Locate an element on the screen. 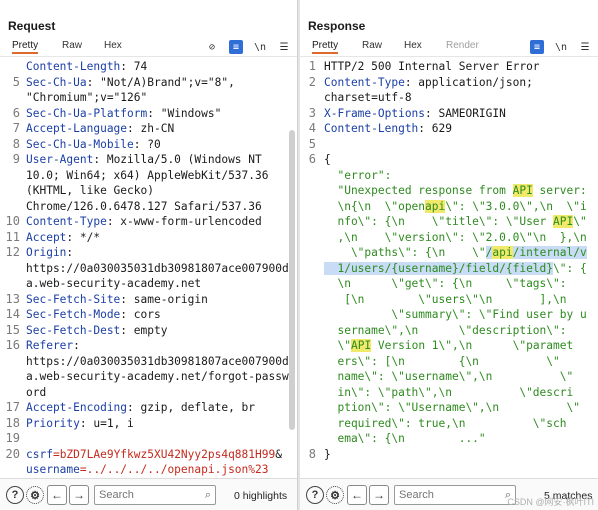 Image resolution: width=598 pixels, height=510 pixels. code-token: : SAMEORIGIN is located at coordinates (465, 113).